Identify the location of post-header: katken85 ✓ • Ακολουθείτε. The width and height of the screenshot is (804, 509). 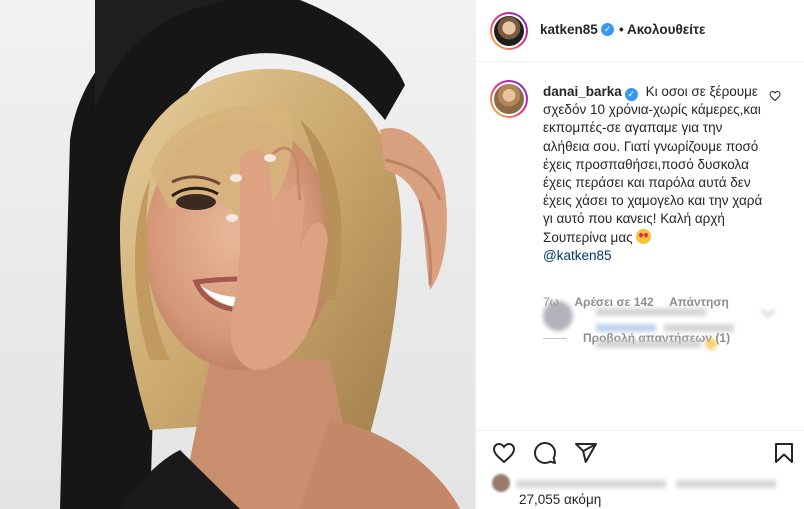
(640, 31).